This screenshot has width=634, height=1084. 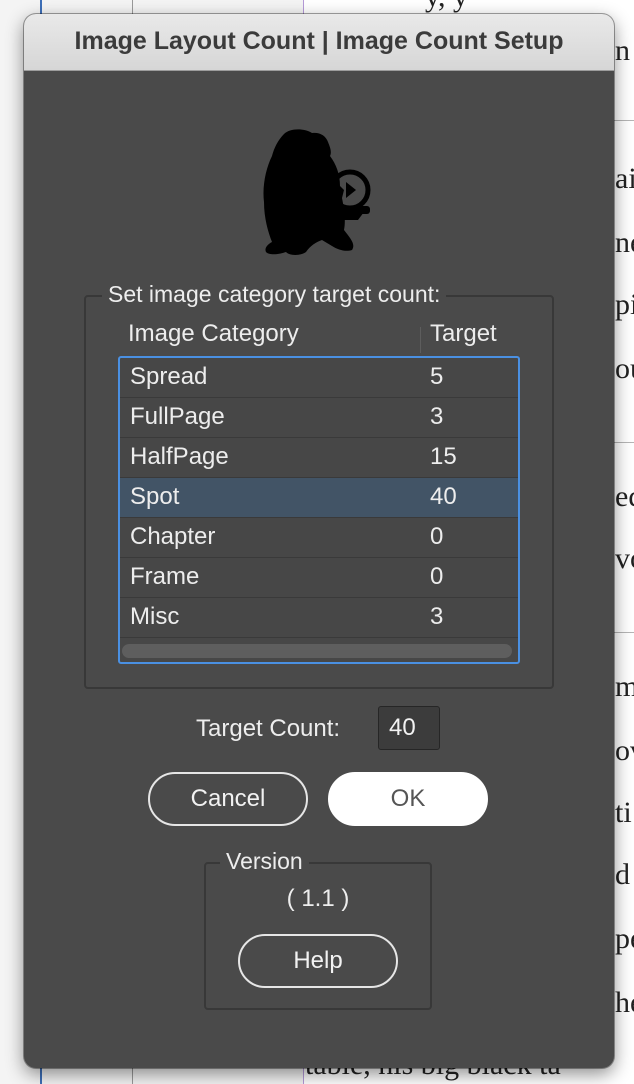 What do you see at coordinates (228, 799) in the screenshot?
I see `cancel-button: Cancel` at bounding box center [228, 799].